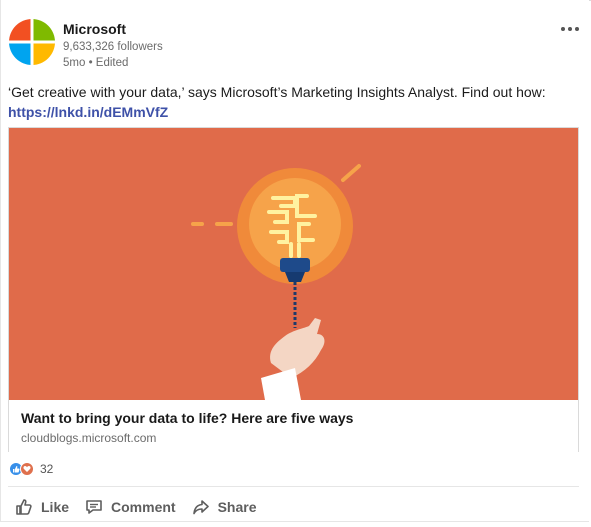 Image resolution: width=591 pixels, height=527 pixels. I want to click on actions-divider, so click(293, 486).